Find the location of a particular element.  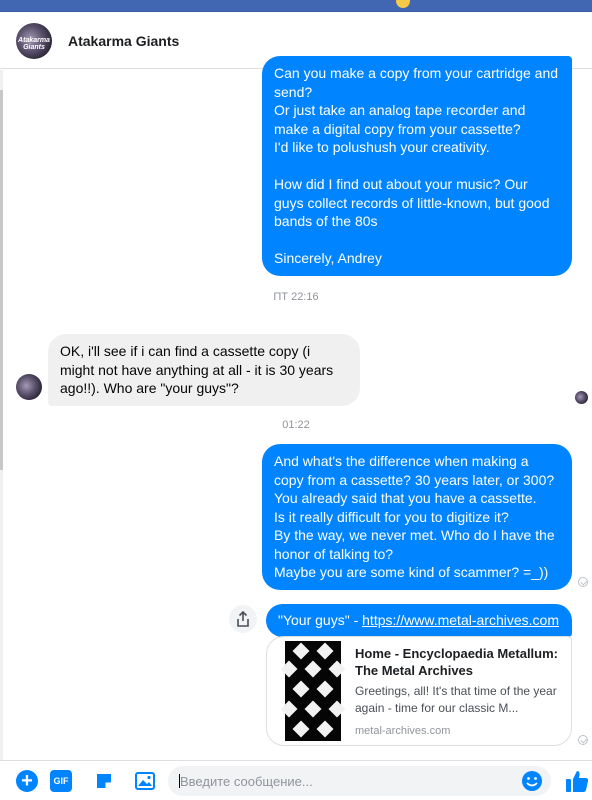

text-cursor is located at coordinates (179, 781).